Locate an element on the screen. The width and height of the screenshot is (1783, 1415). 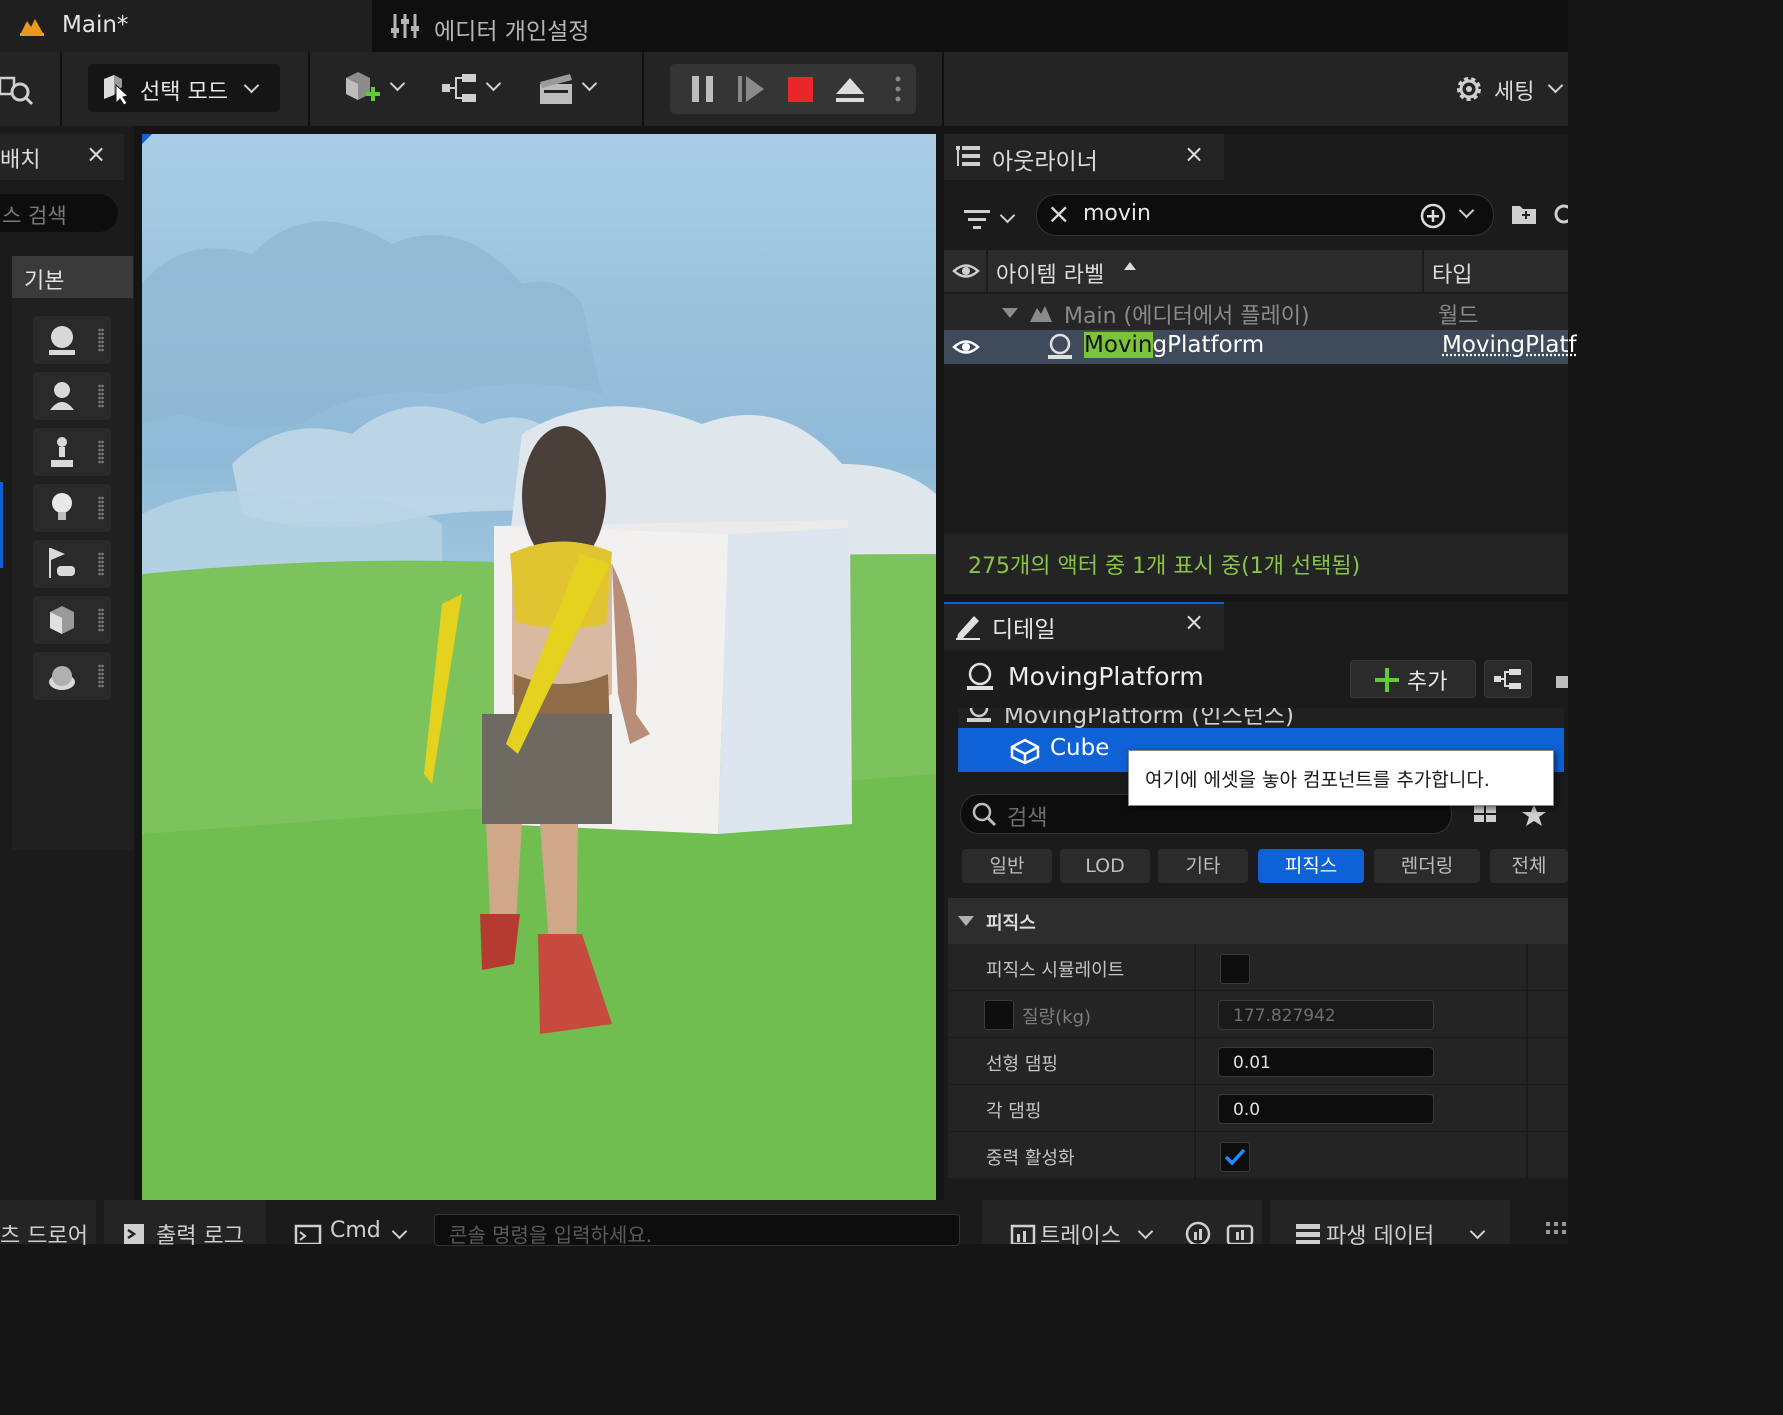
tab-misc: 기타 is located at coordinates (1203, 866).